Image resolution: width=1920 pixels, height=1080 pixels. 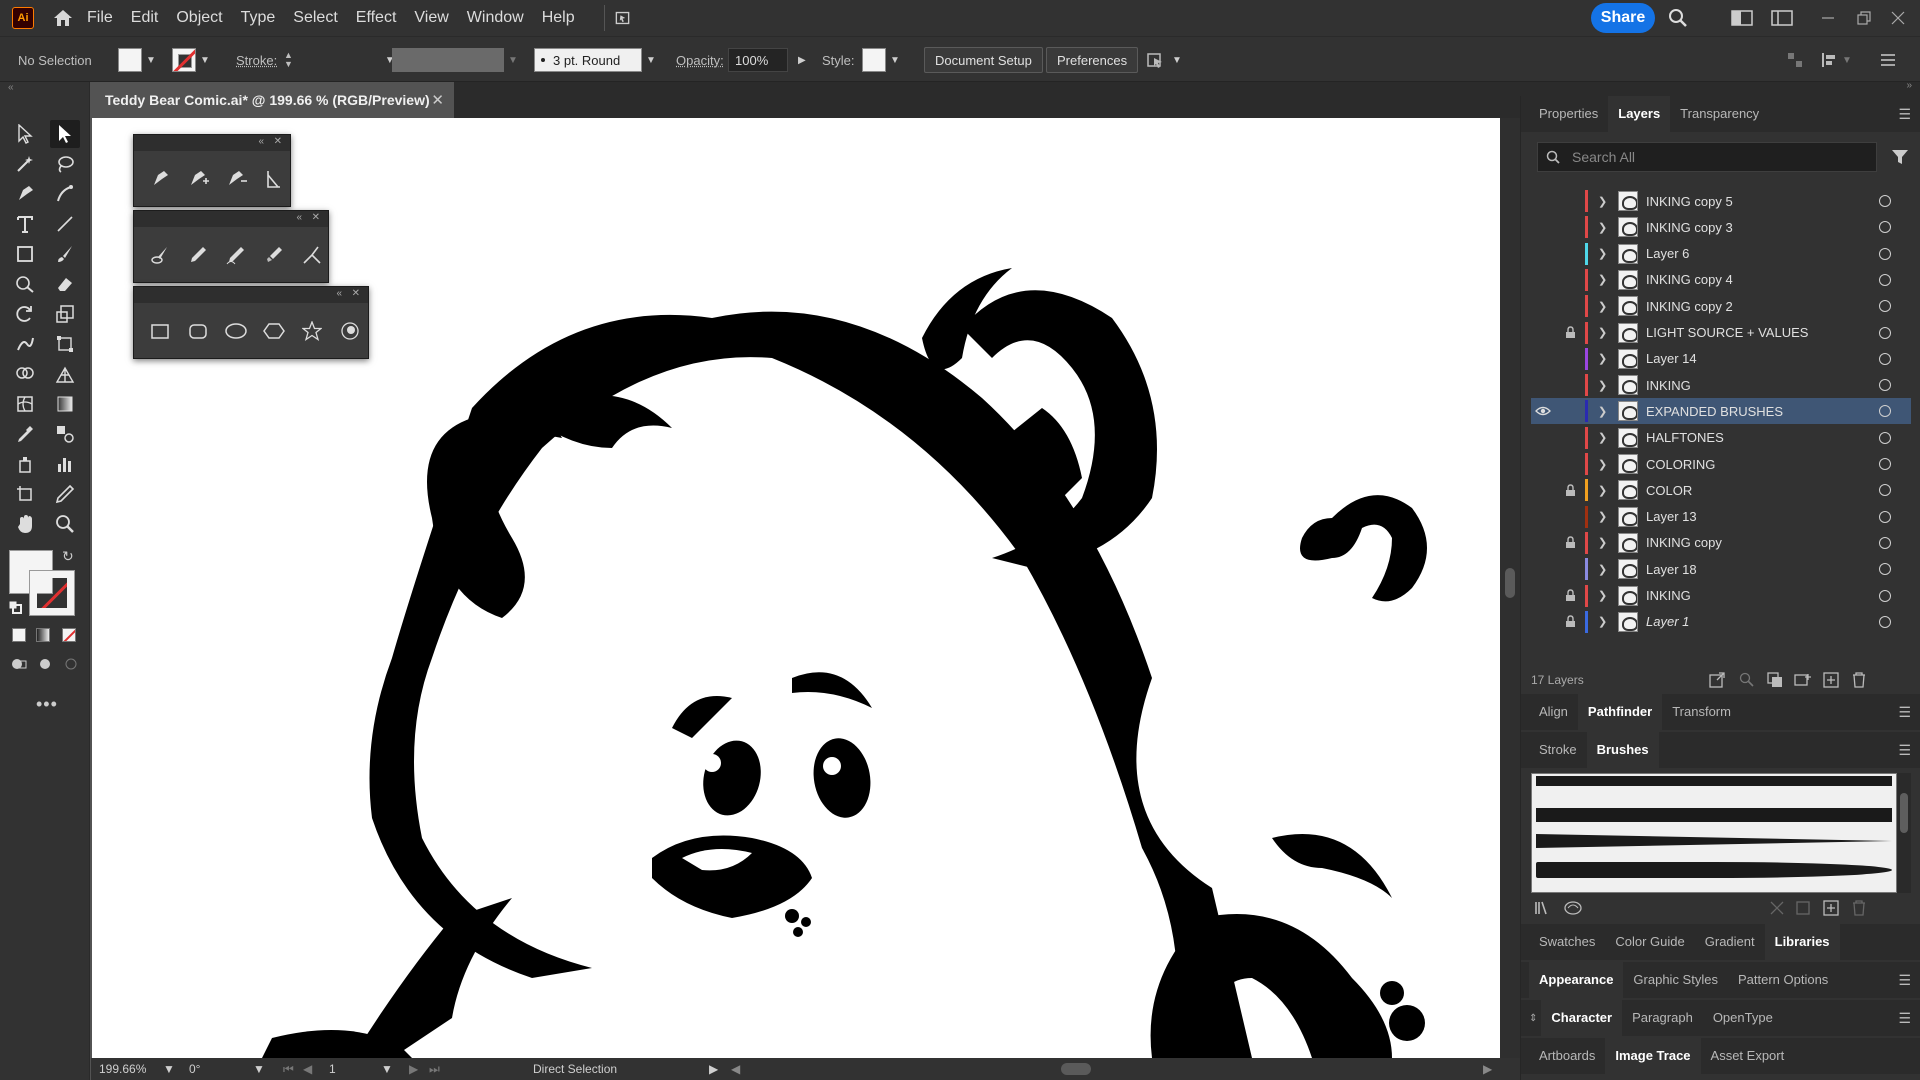 What do you see at coordinates (1795, 60) in the screenshot?
I see `align-icon` at bounding box center [1795, 60].